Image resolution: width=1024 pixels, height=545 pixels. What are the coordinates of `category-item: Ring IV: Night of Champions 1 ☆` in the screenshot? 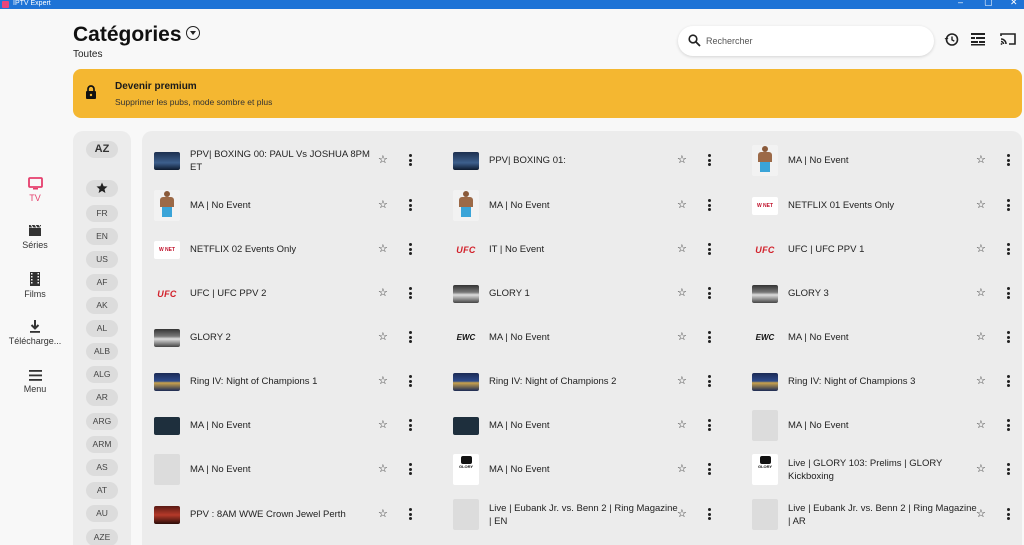 It's located at (289, 382).